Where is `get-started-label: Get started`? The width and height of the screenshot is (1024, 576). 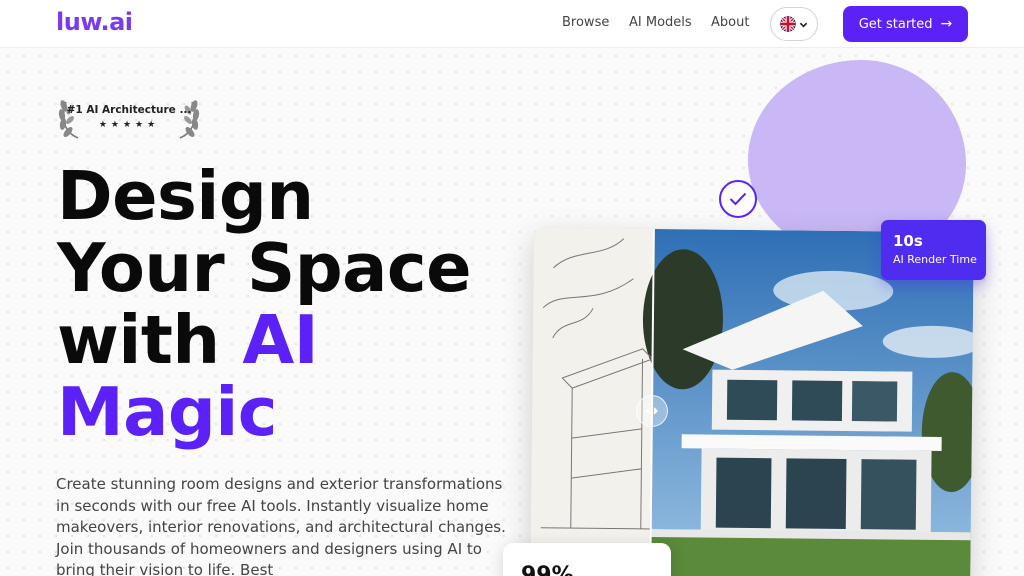
get-started-label: Get started is located at coordinates (895, 24).